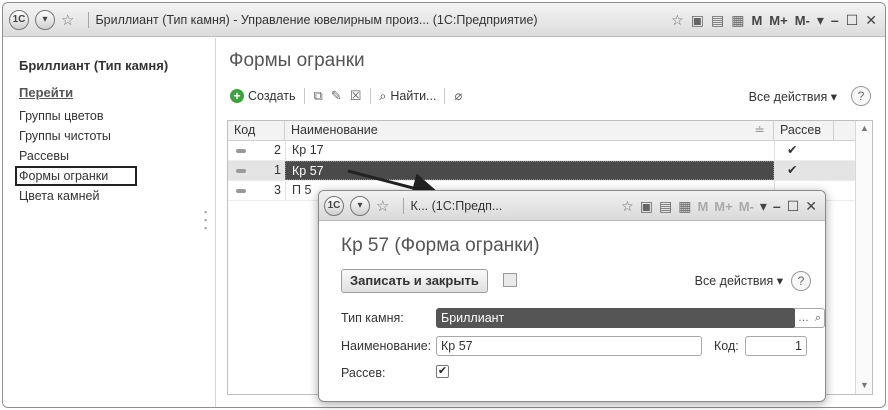  I want to click on column-header-name: Наименование ≐, so click(529, 130).